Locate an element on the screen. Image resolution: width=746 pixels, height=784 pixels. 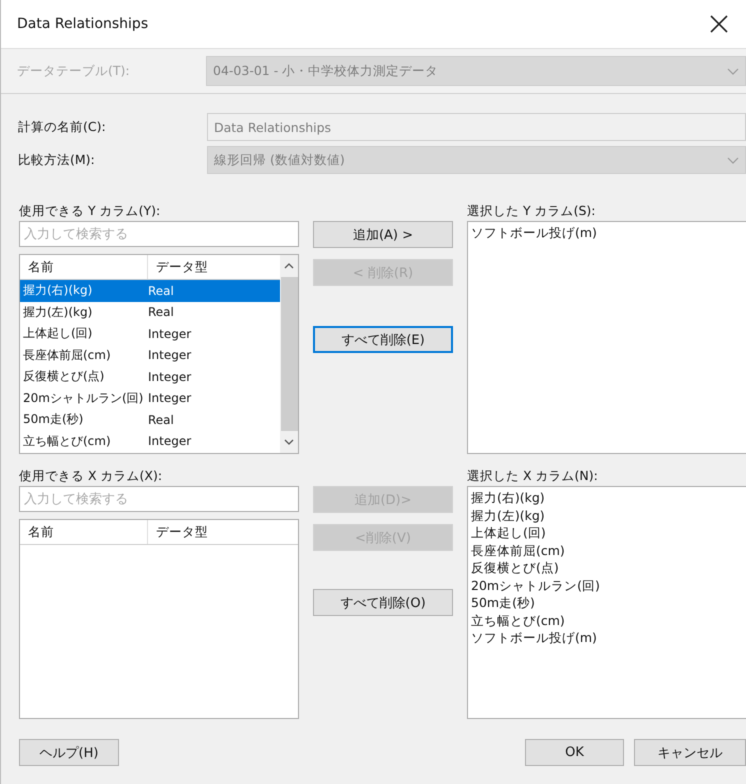
list-button: すべて削除(E) is located at coordinates (383, 339).